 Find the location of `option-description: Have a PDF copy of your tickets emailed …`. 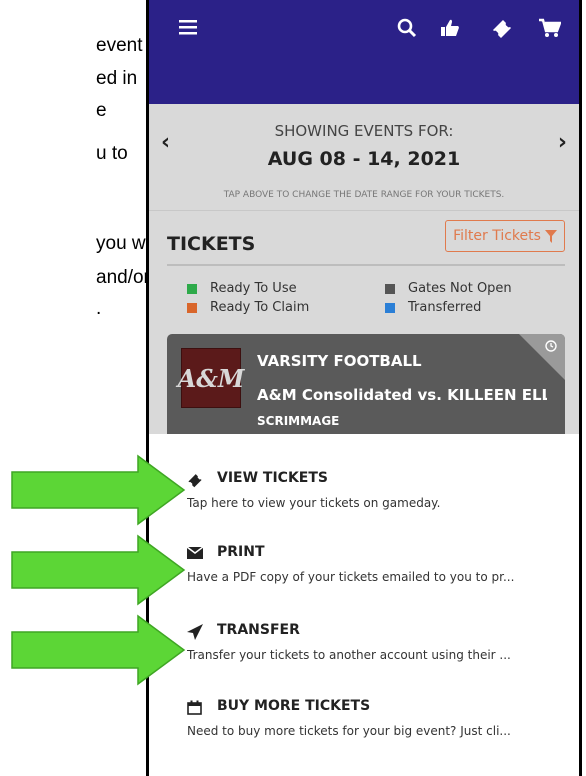

option-description: Have a PDF copy of your tickets emailed … is located at coordinates (351, 577).